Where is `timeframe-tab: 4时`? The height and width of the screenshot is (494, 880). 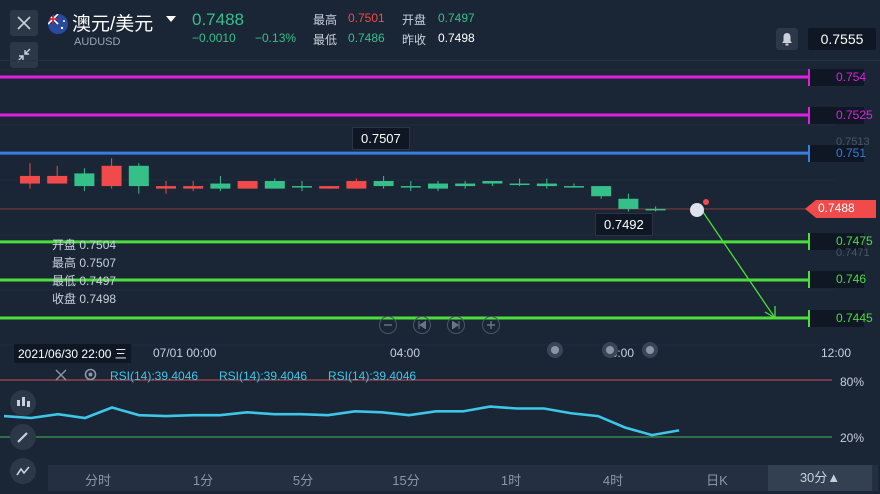 timeframe-tab: 4时 is located at coordinates (613, 479).